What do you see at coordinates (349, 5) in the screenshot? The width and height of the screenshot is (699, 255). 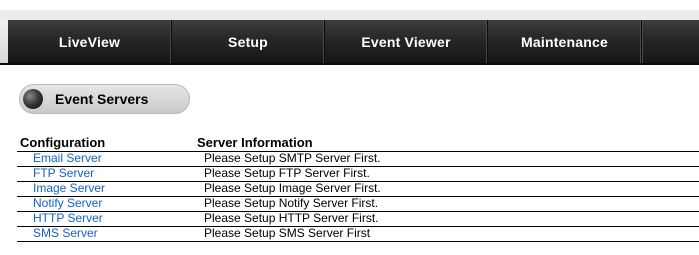 I see `top-strip` at bounding box center [349, 5].